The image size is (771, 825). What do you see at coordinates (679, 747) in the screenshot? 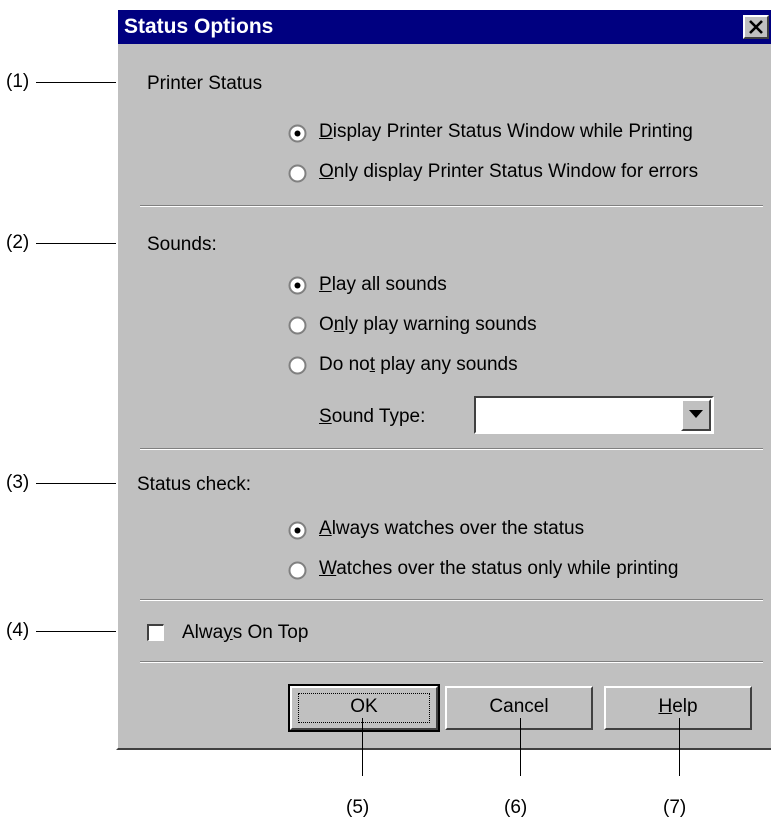
I see `callout-7-line` at bounding box center [679, 747].